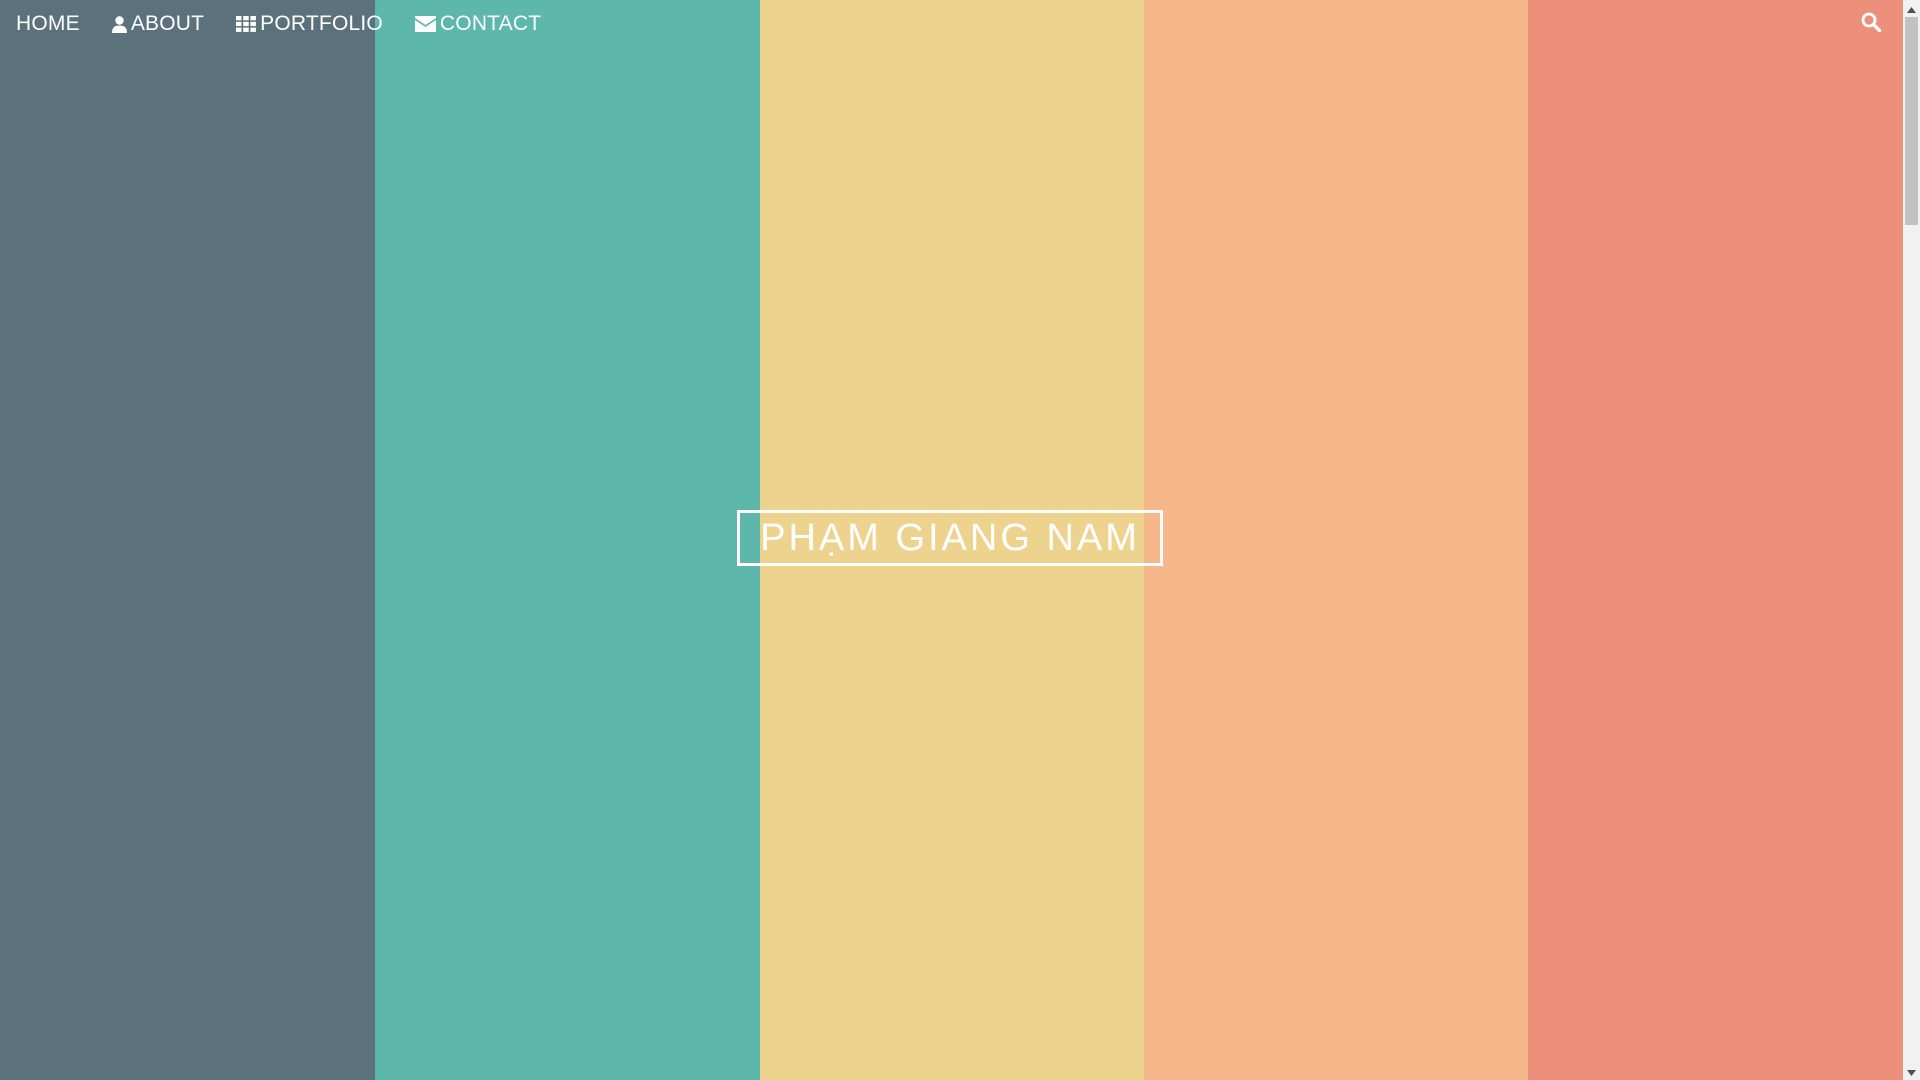  I want to click on nav-about-label: ABOUT, so click(167, 23).